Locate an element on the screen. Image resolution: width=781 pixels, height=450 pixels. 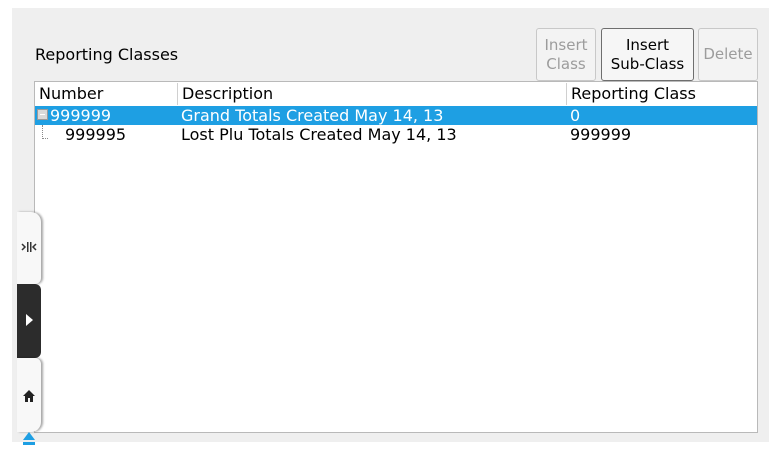
table-row: 999999 Grand Totals Created May 14, 13 0 is located at coordinates (396, 115).